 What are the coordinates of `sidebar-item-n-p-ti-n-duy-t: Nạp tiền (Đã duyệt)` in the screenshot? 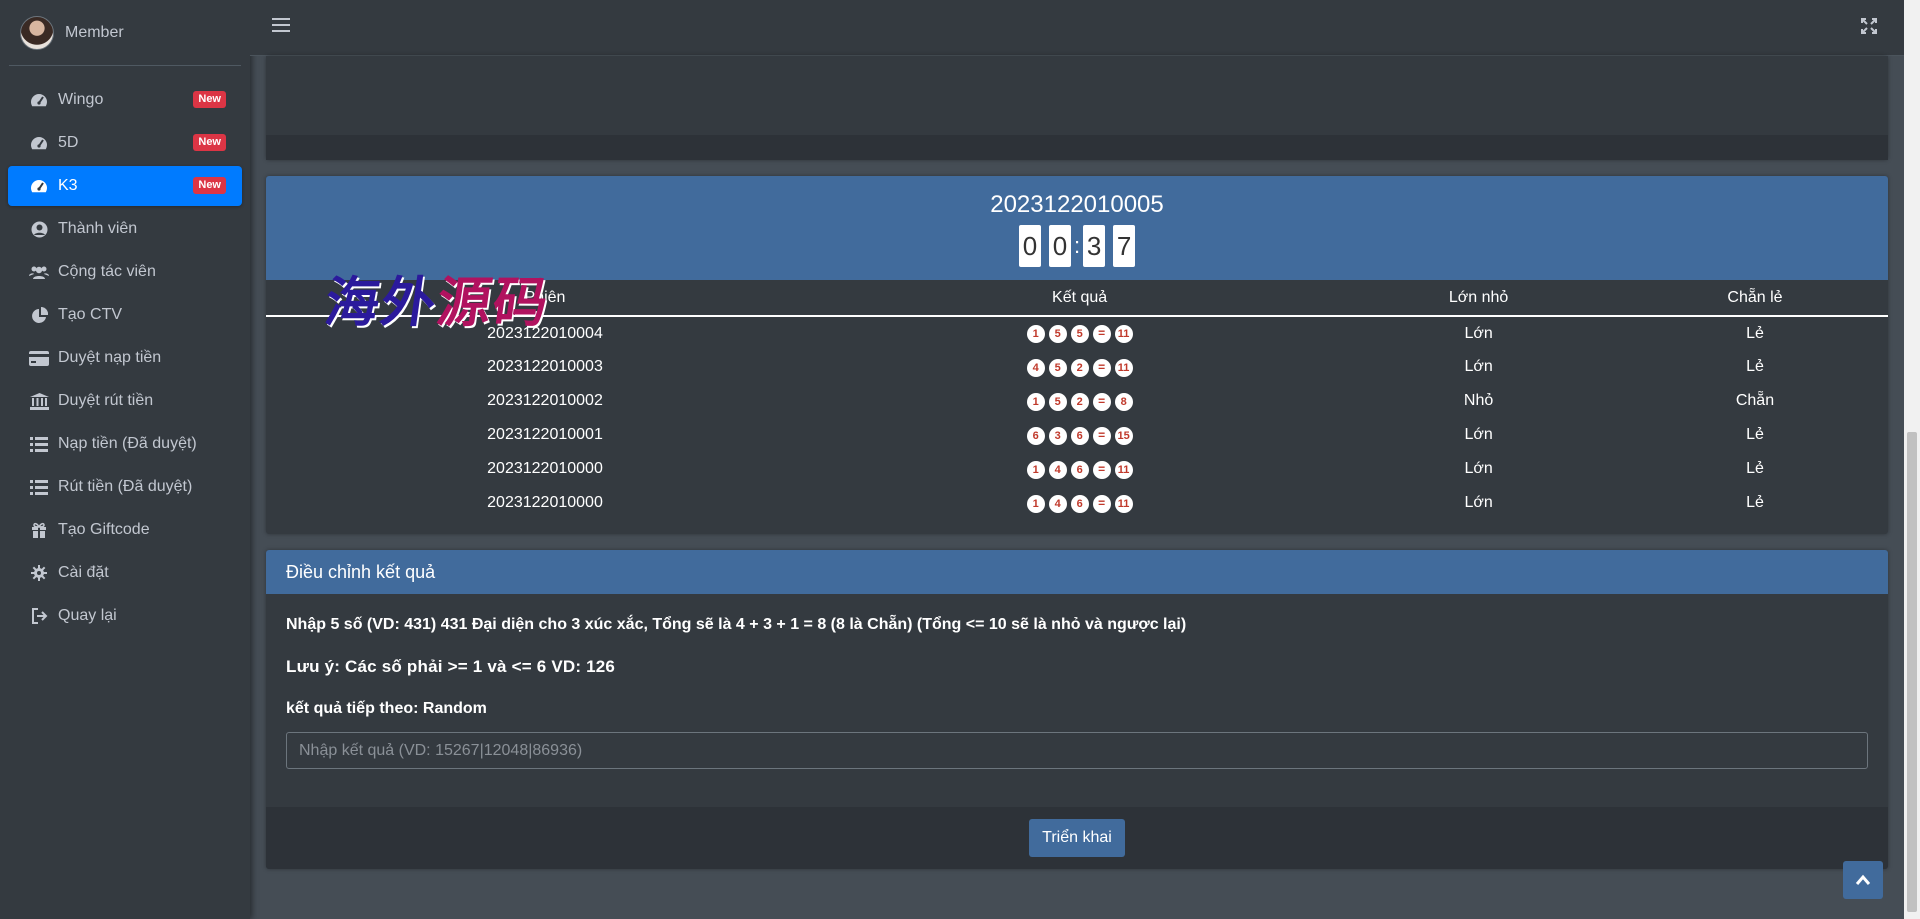 It's located at (125, 444).